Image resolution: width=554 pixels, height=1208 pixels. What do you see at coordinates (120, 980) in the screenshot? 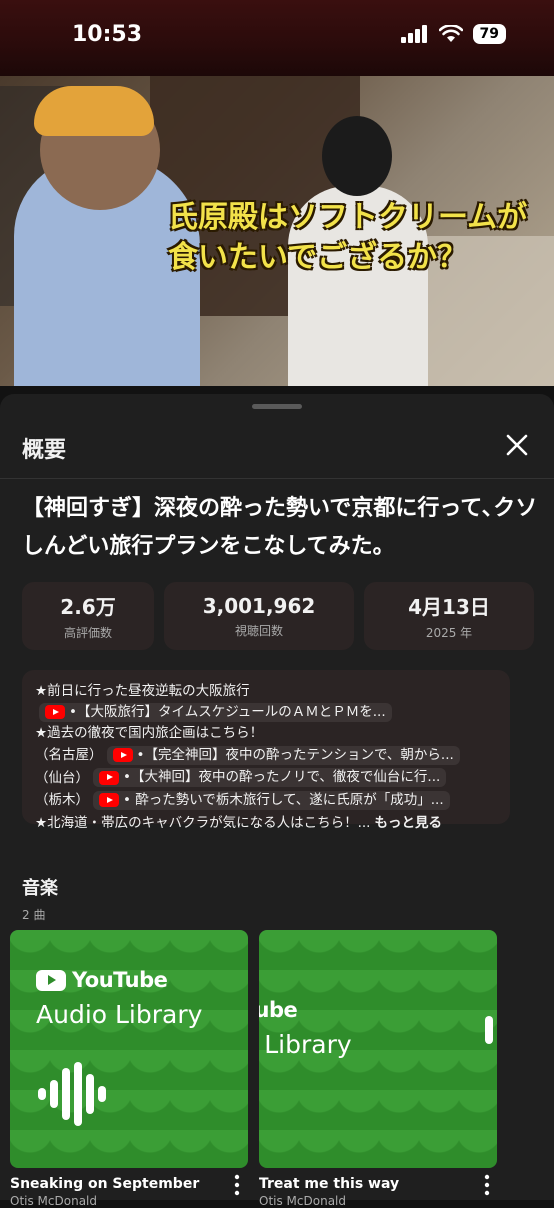
I see `youtube-logo-text: YouTube` at bounding box center [120, 980].